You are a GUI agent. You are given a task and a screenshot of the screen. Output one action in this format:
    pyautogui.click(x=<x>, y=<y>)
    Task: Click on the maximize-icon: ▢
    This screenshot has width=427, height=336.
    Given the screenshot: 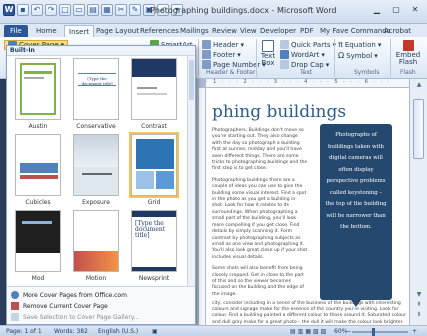 What is the action you would take?
    pyautogui.click(x=396, y=10)
    